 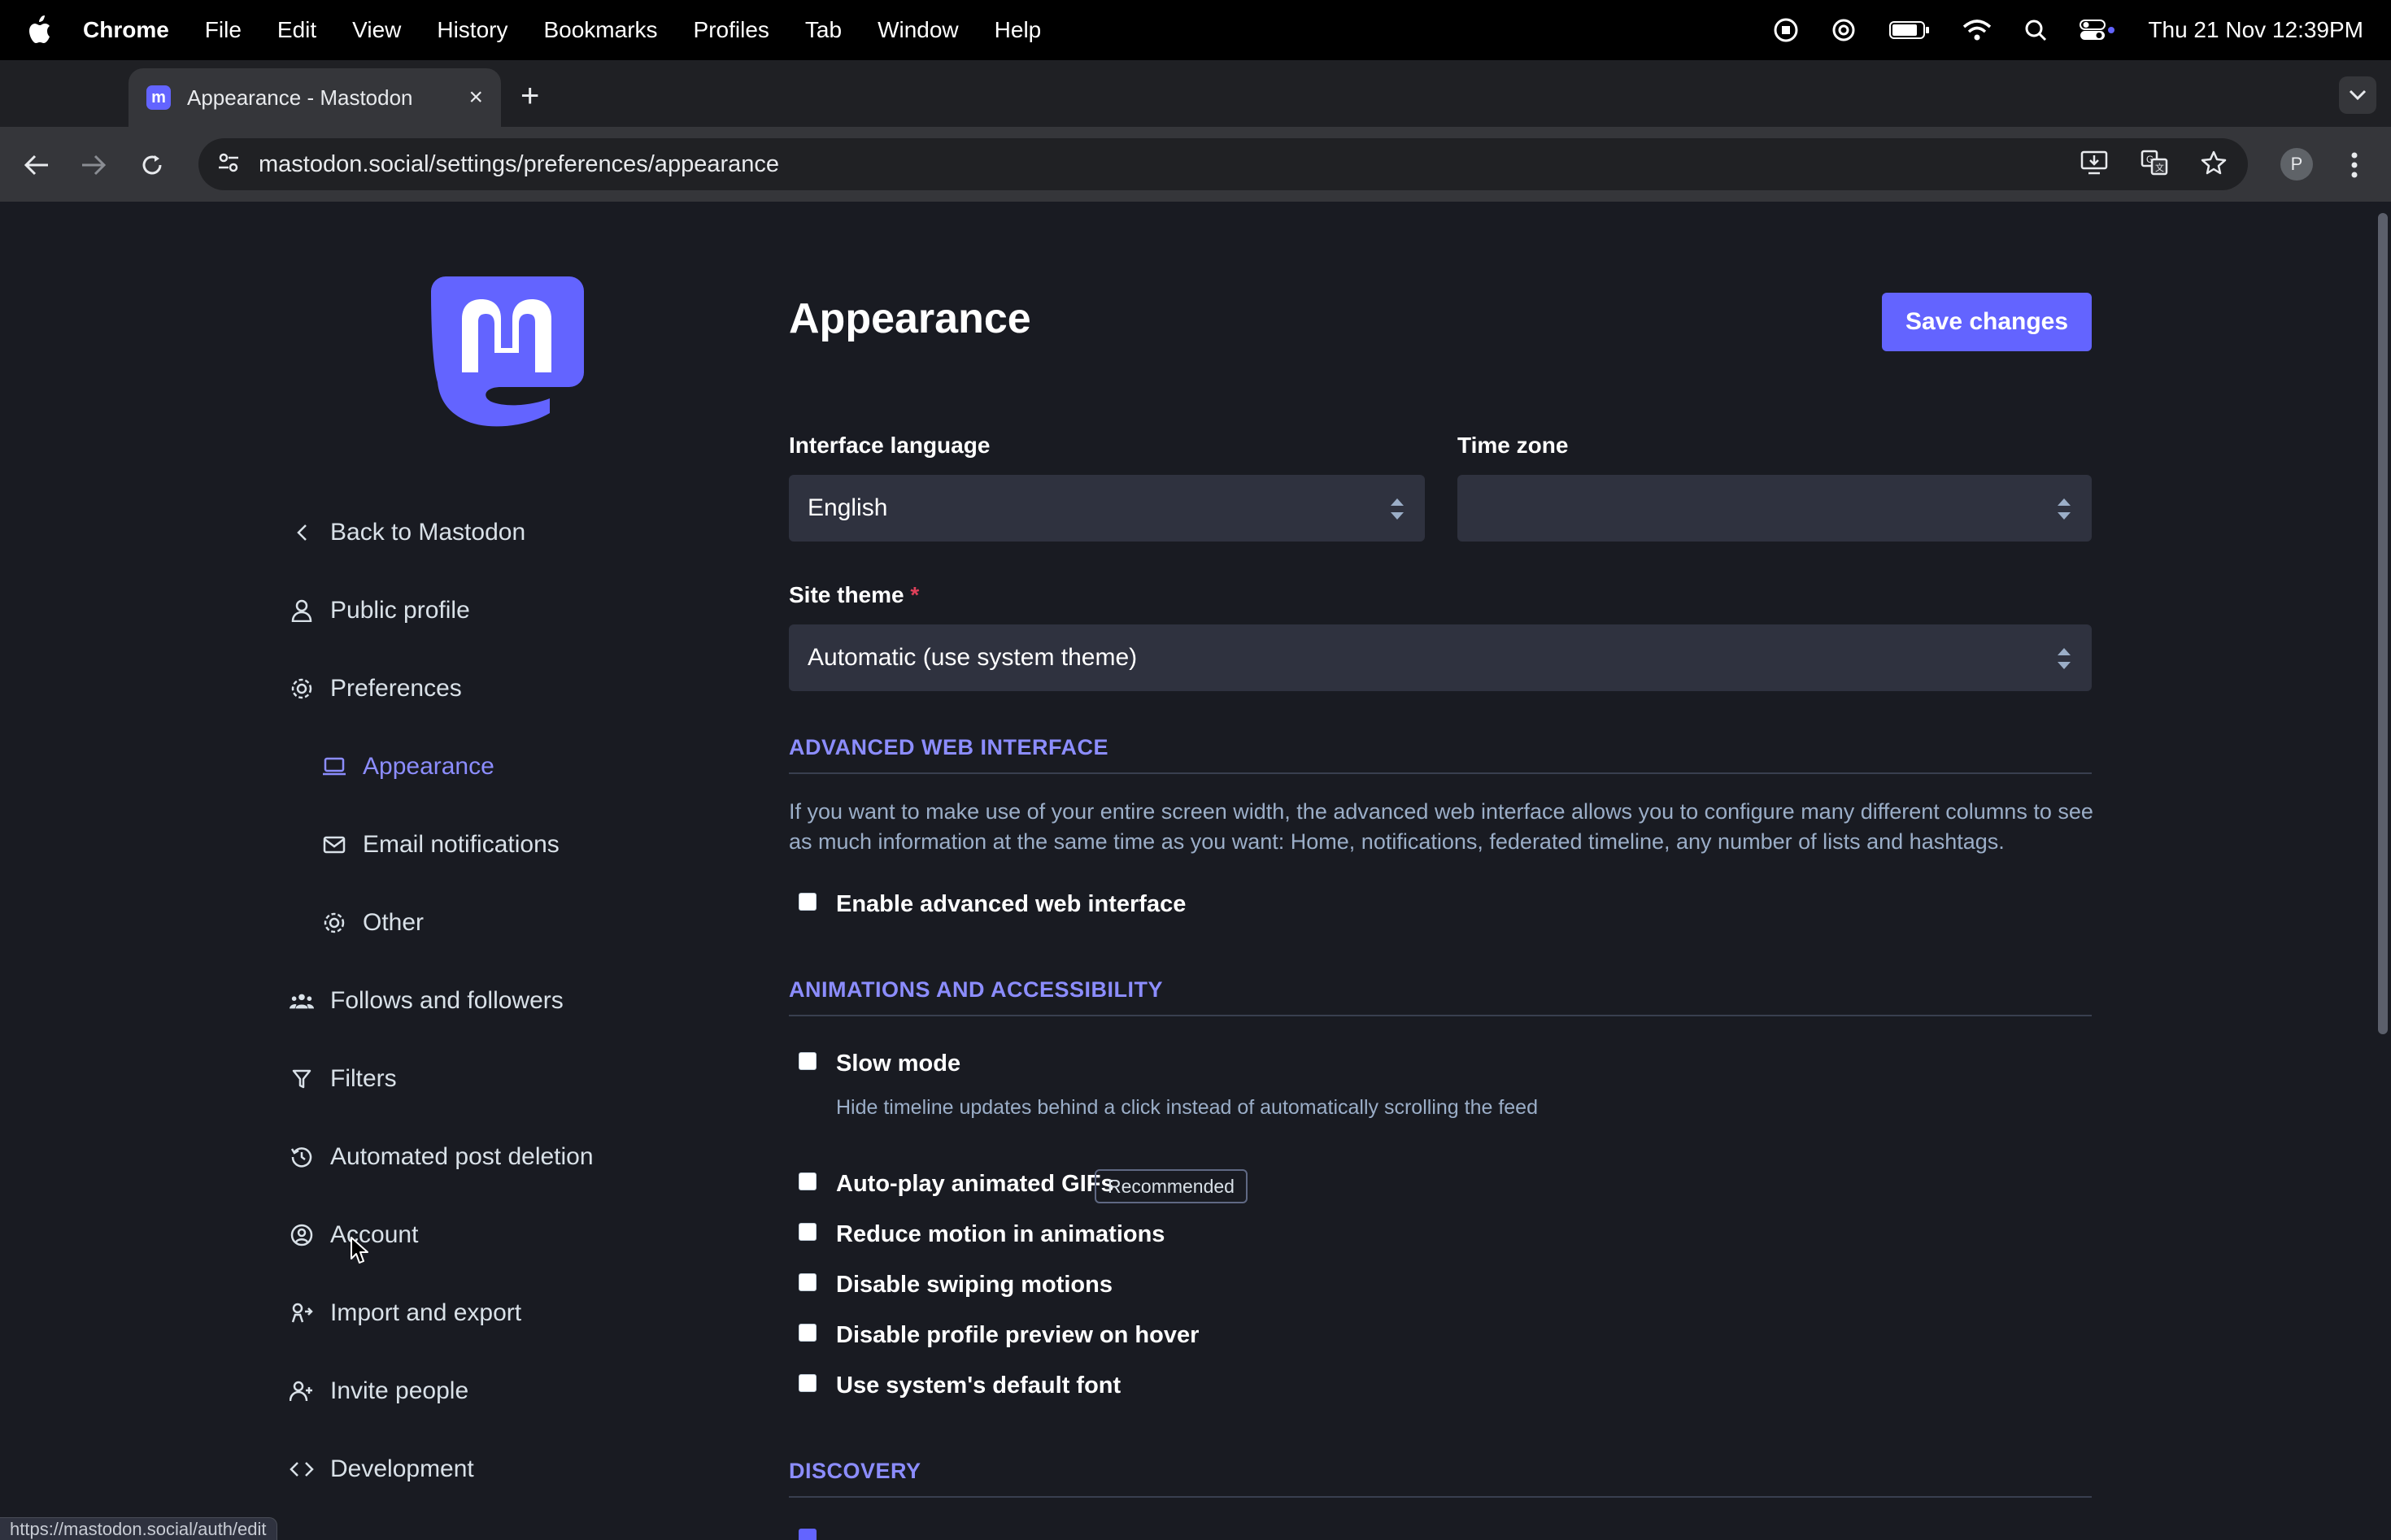 What do you see at coordinates (855, 1471) in the screenshot?
I see `discovery-heading: DISCOVERY` at bounding box center [855, 1471].